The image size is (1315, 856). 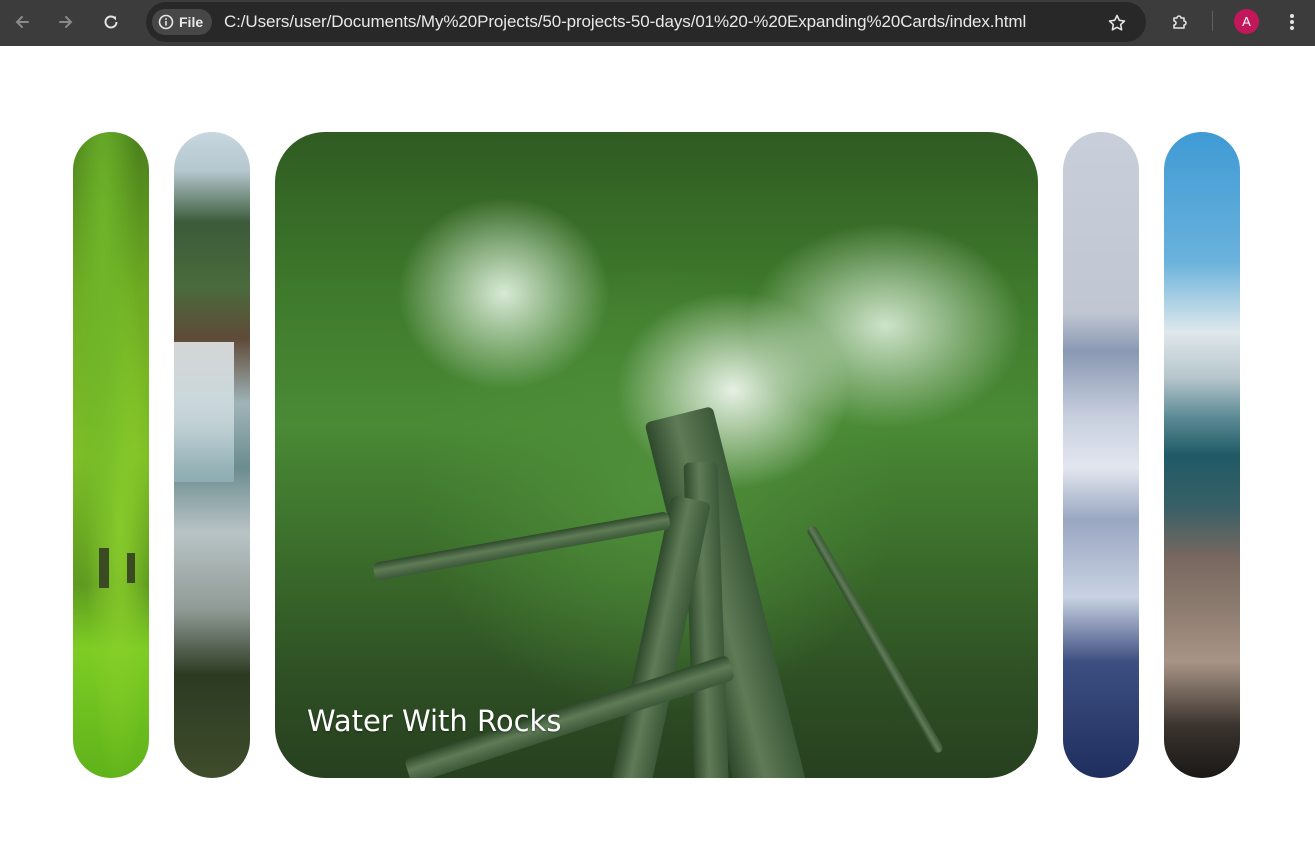 I want to click on panel-ocean-wave, so click(x=1202, y=455).